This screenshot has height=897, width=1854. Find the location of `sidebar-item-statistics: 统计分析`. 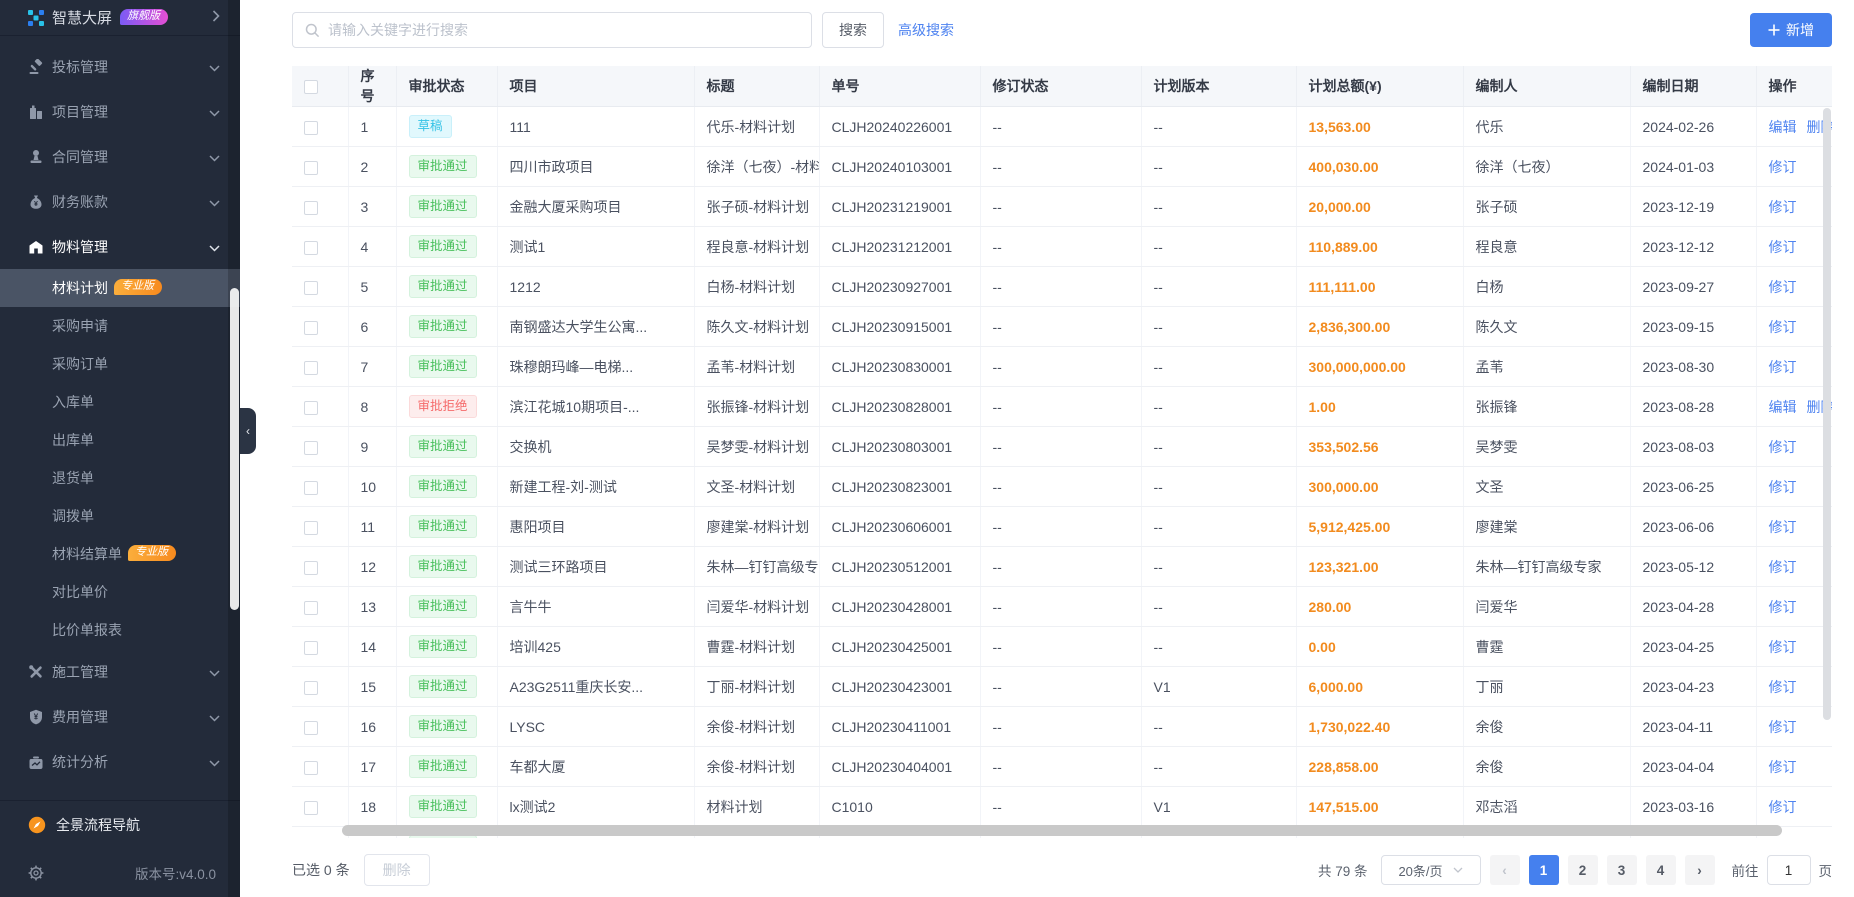

sidebar-item-statistics: 统计分析 is located at coordinates (120, 761).